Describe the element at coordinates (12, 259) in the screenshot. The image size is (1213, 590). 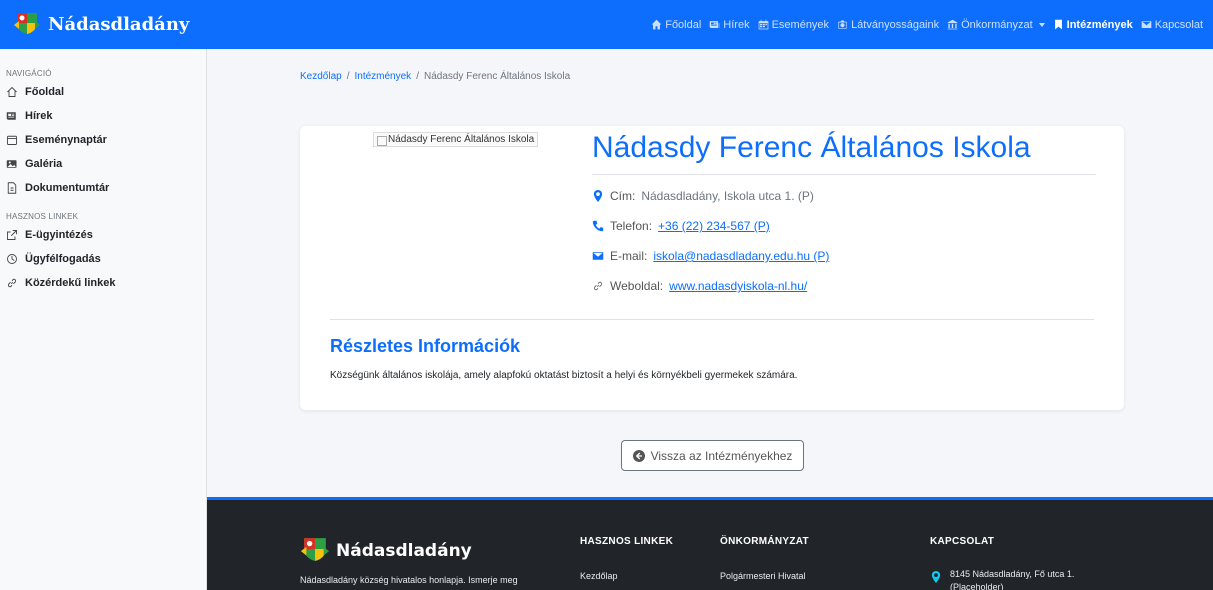
I see `clock-icon` at that location.